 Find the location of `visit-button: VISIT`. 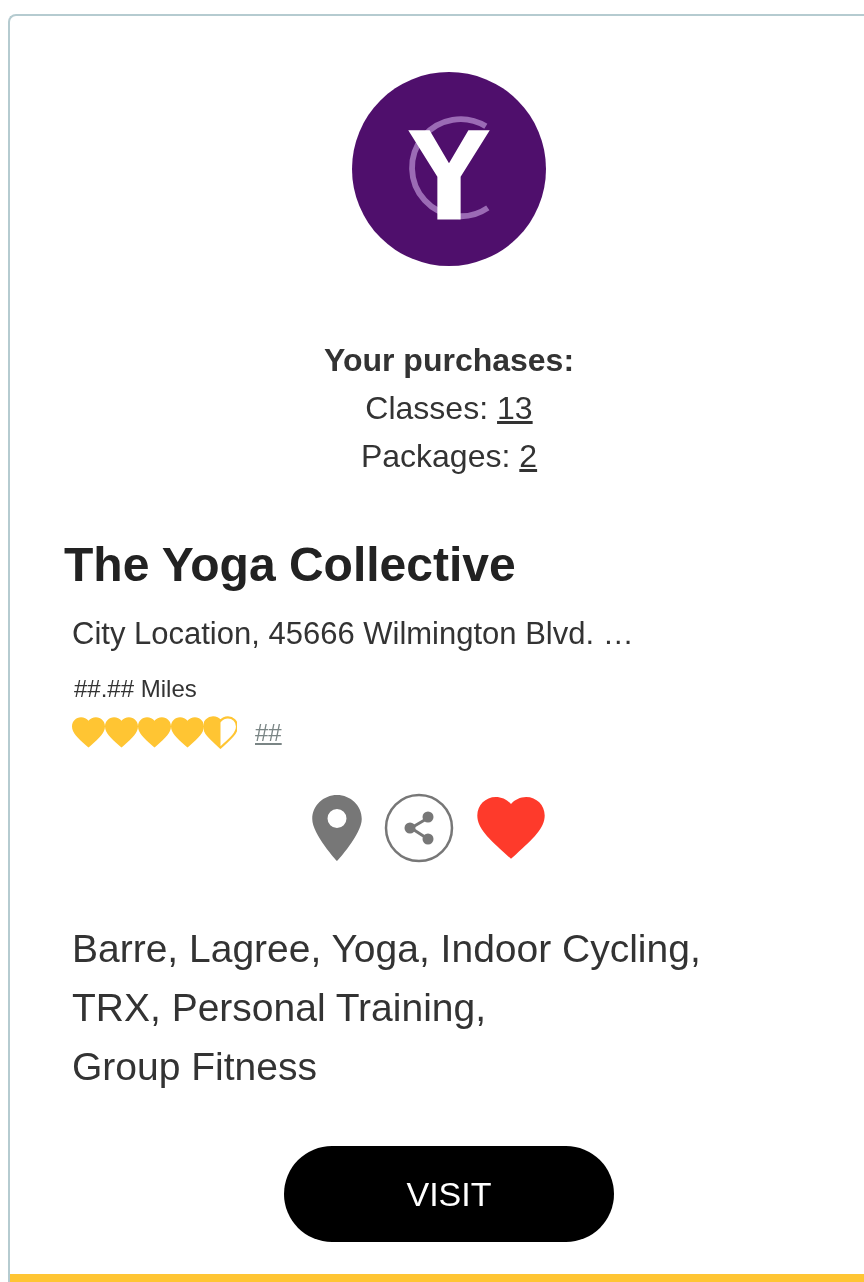

visit-button: VISIT is located at coordinates (449, 1194).